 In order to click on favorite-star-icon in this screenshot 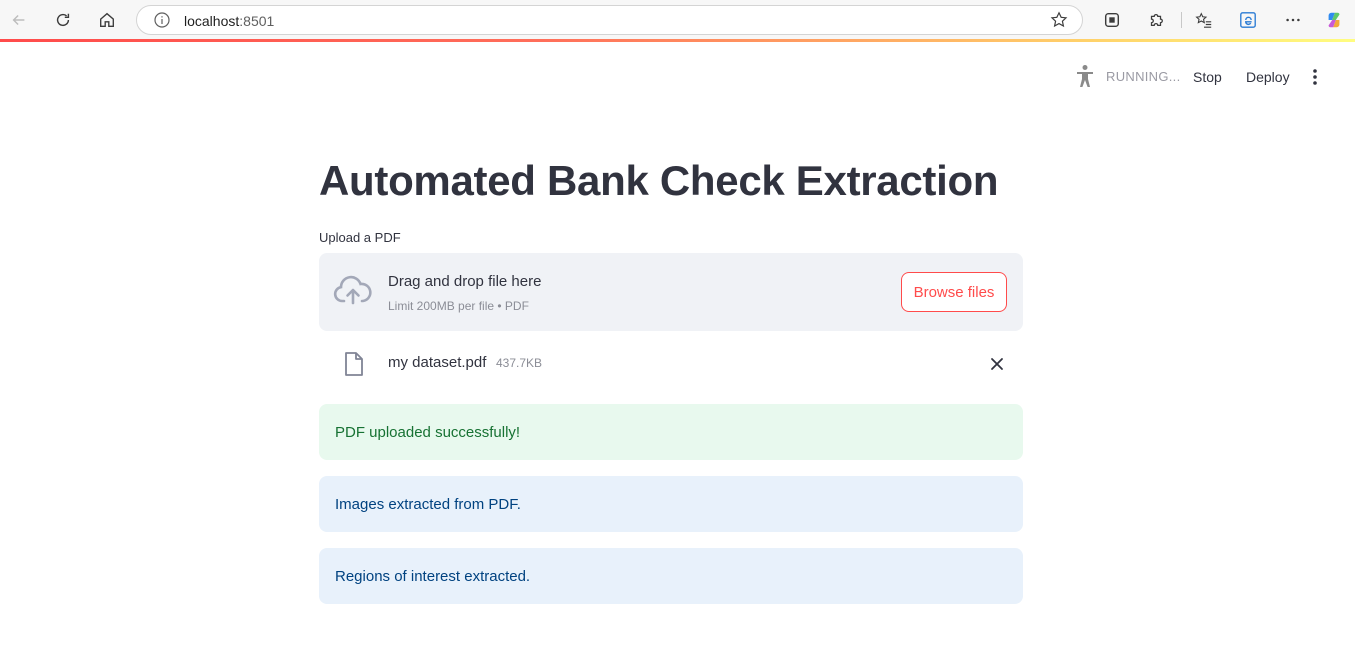, I will do `click(1059, 20)`.